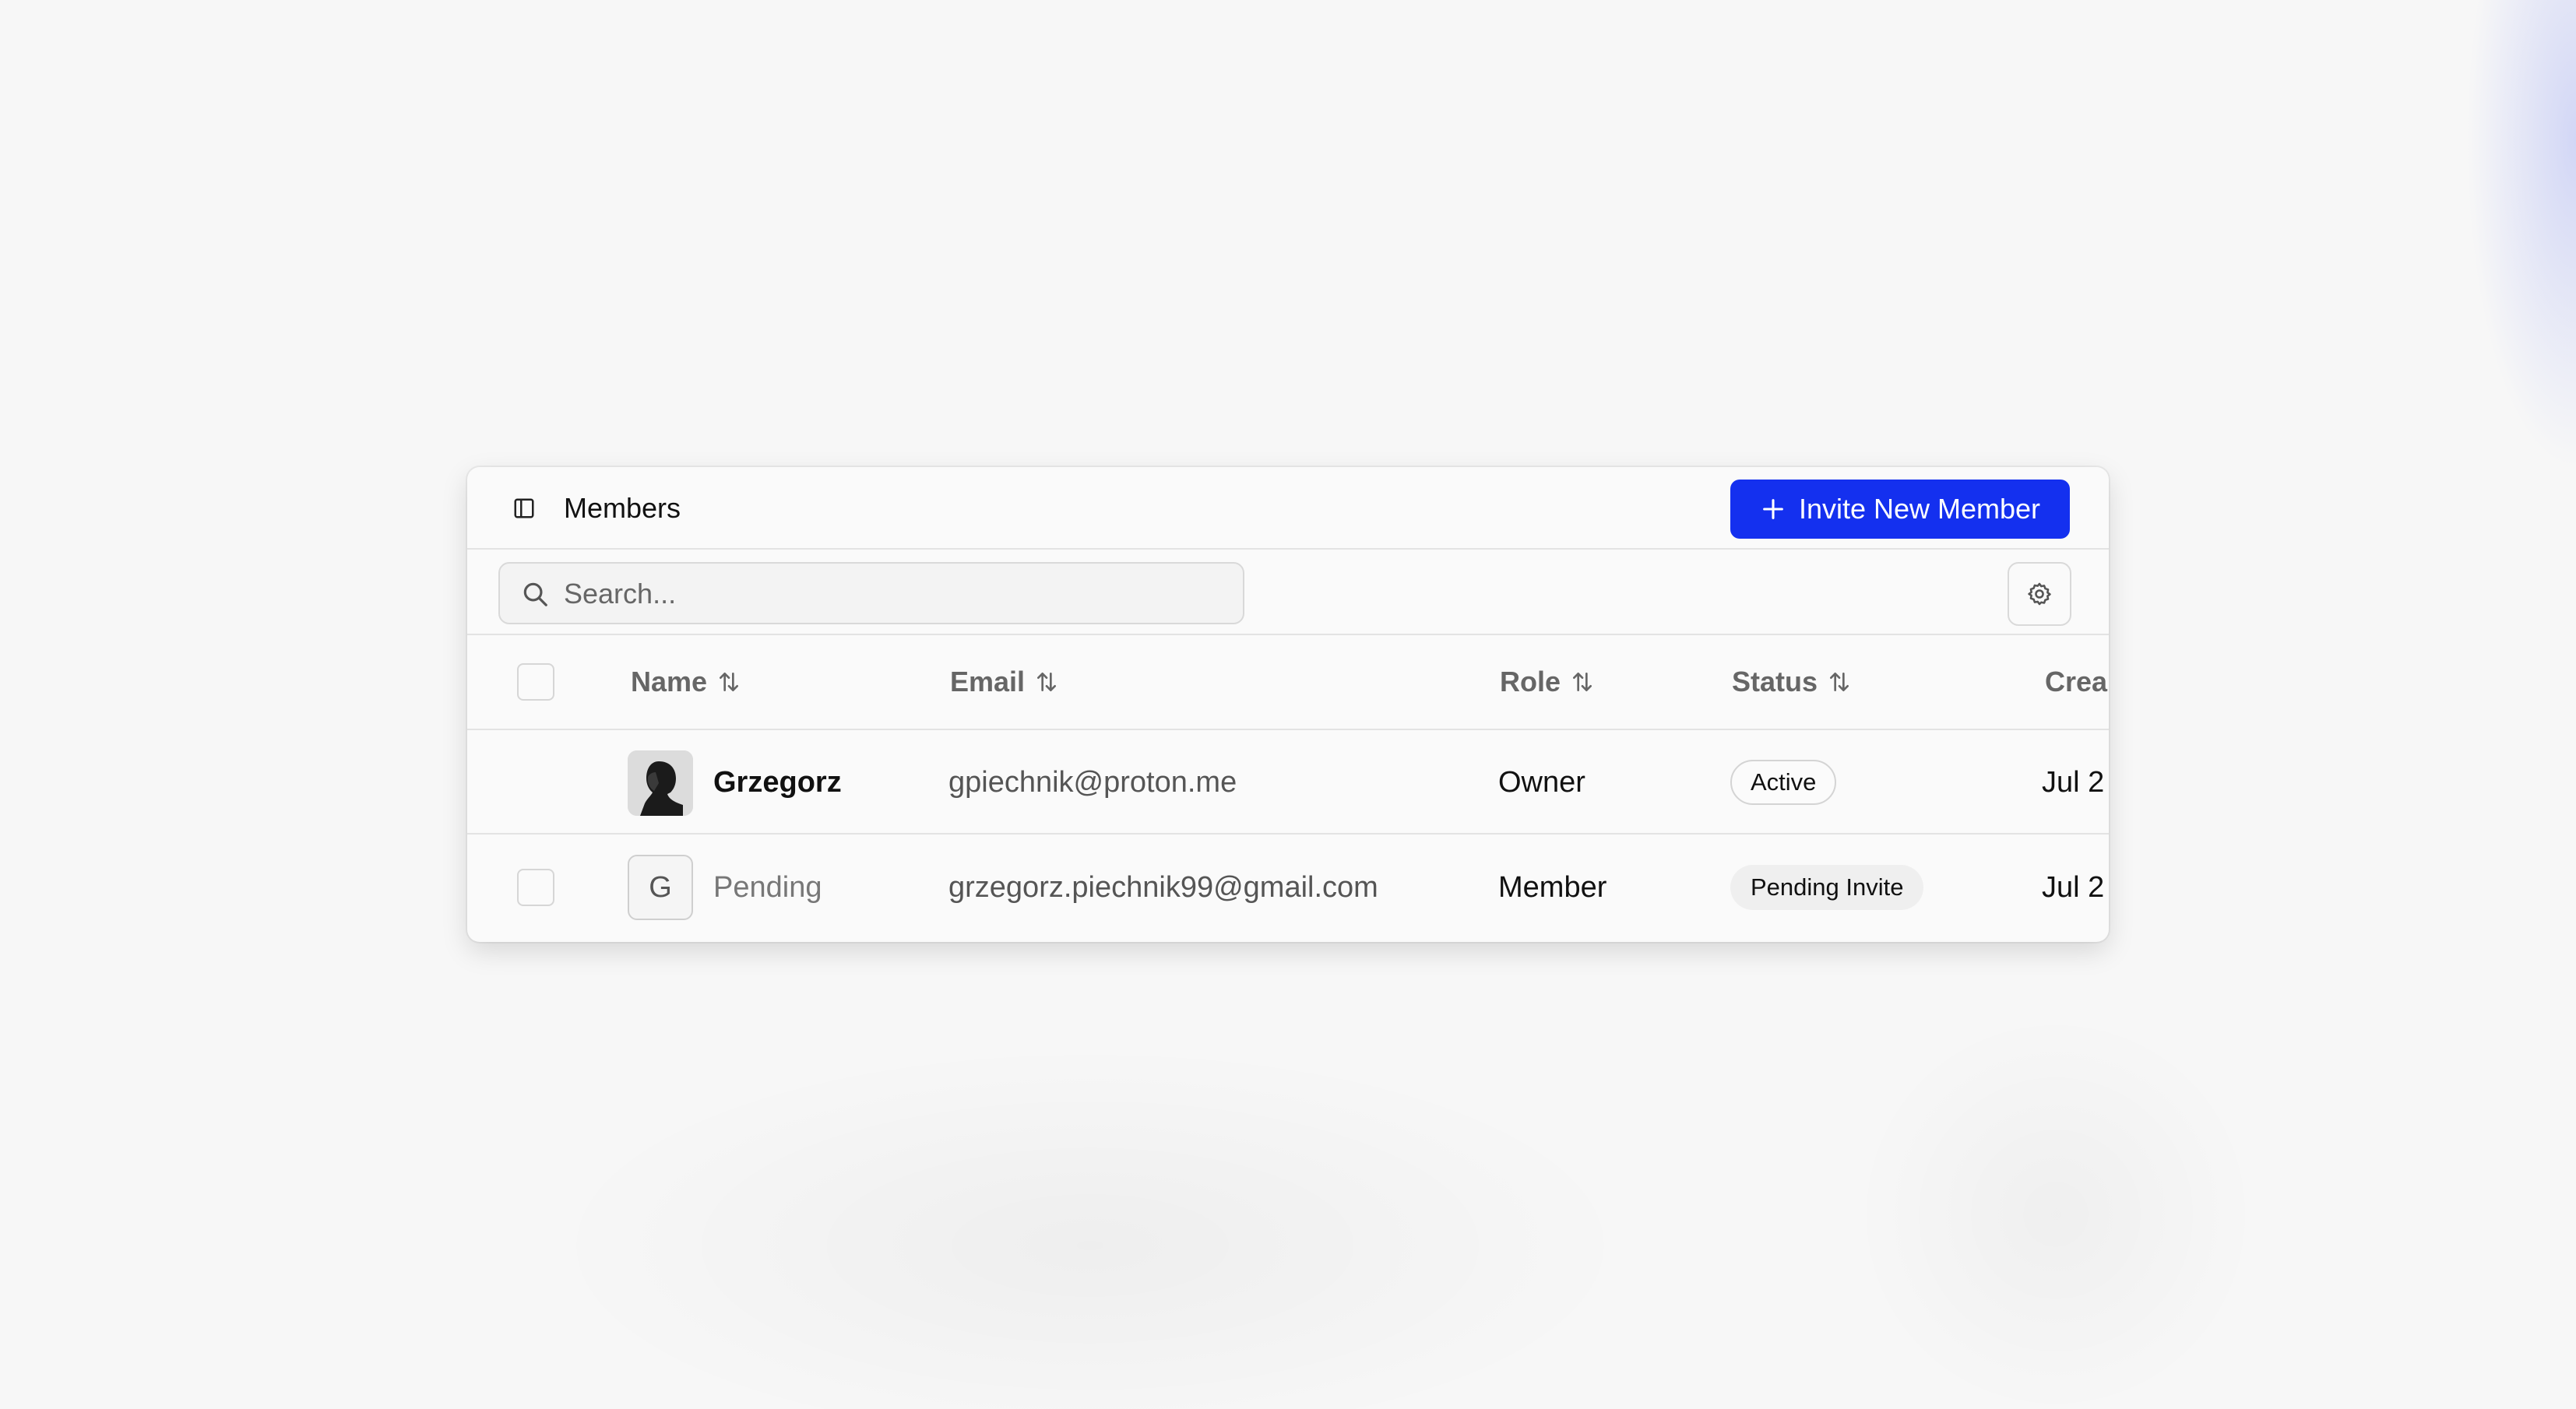 Image resolution: width=2576 pixels, height=1409 pixels. What do you see at coordinates (1288, 592) in the screenshot?
I see `table-toolbar` at bounding box center [1288, 592].